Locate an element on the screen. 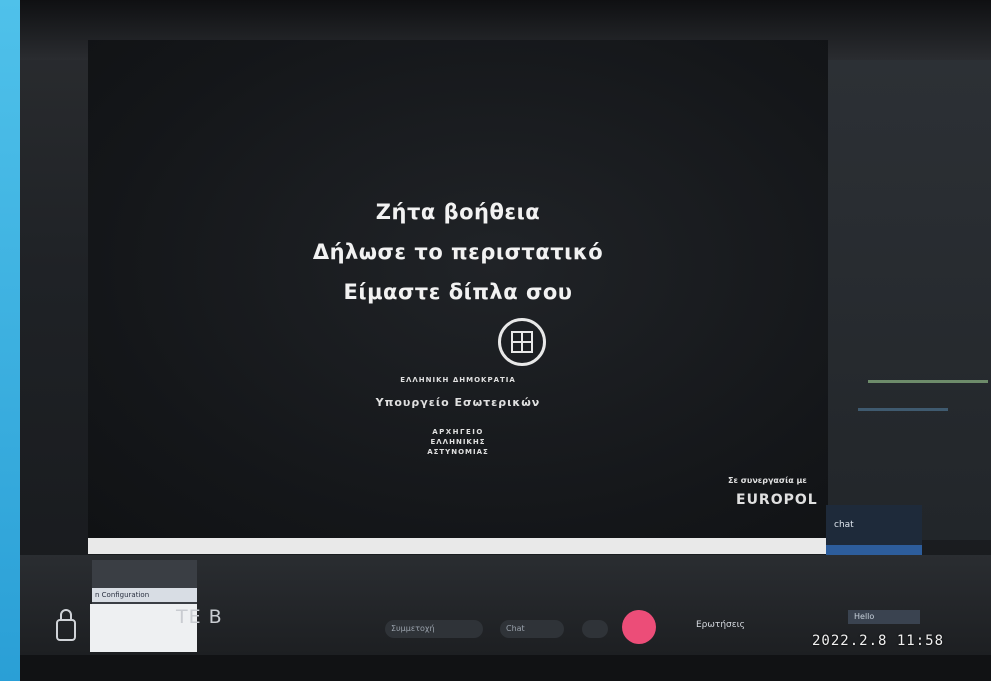 The width and height of the screenshot is (991, 681). police-line-1: ΑΡΧΗΓΕΙΟ is located at coordinates (458, 432).